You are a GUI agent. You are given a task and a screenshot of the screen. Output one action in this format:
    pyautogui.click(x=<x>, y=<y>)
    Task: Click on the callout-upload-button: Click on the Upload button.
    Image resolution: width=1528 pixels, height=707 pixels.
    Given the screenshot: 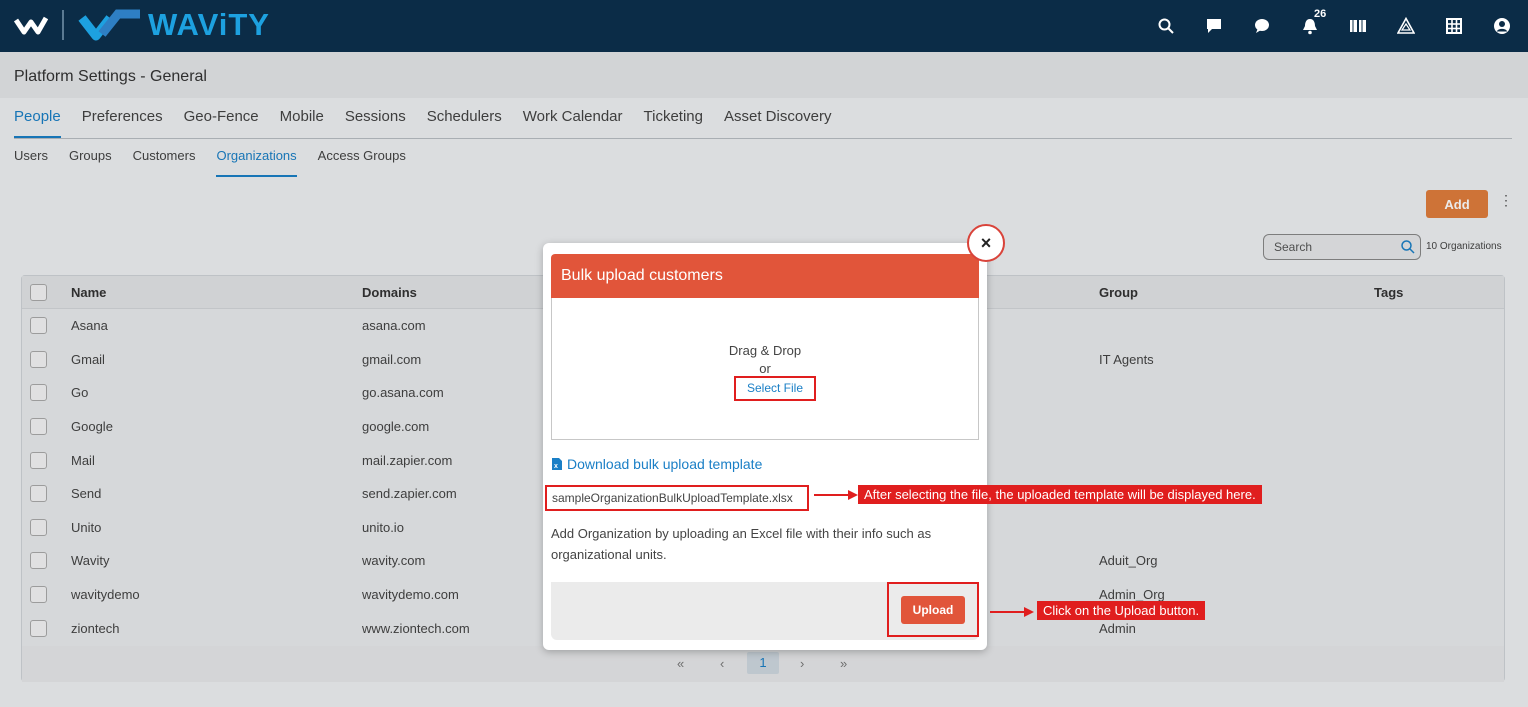 What is the action you would take?
    pyautogui.click(x=1121, y=610)
    